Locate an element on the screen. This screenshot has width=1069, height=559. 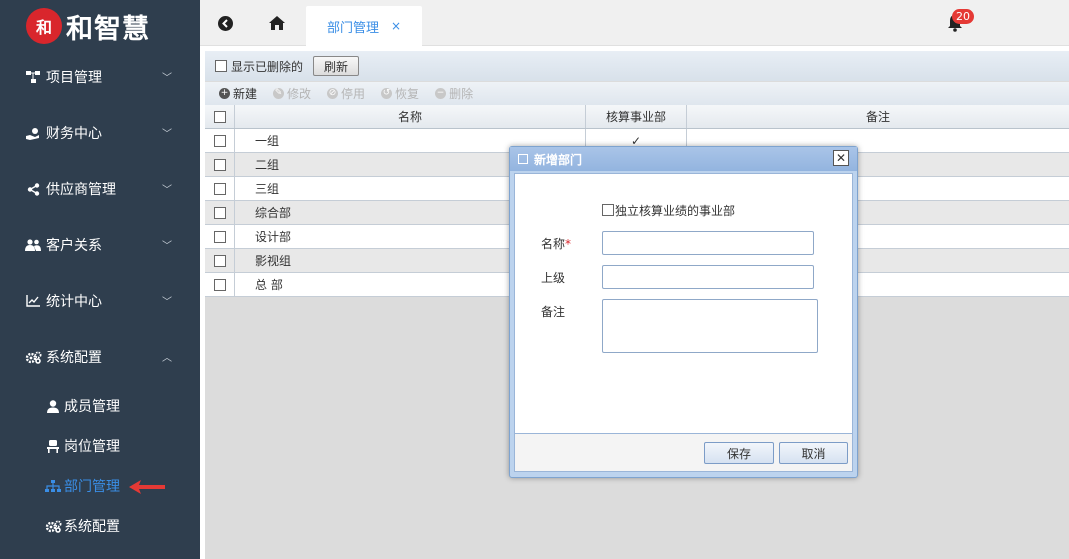
home-icon is located at coordinates (277, 23).